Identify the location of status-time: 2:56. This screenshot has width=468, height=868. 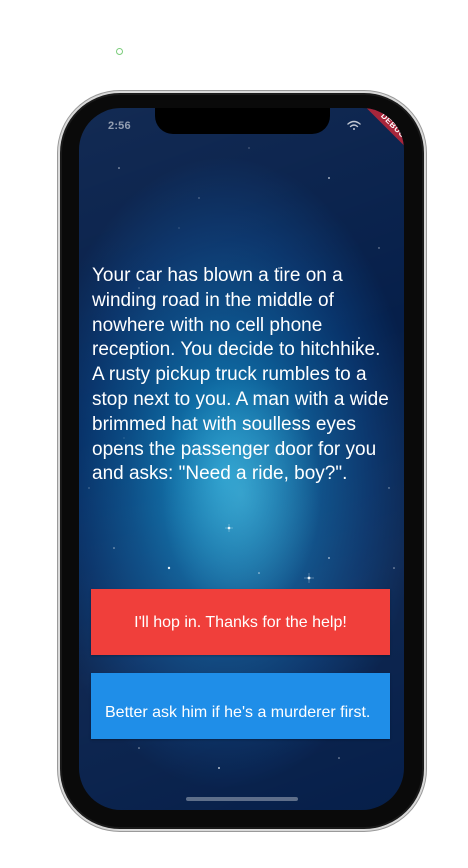
(119, 126).